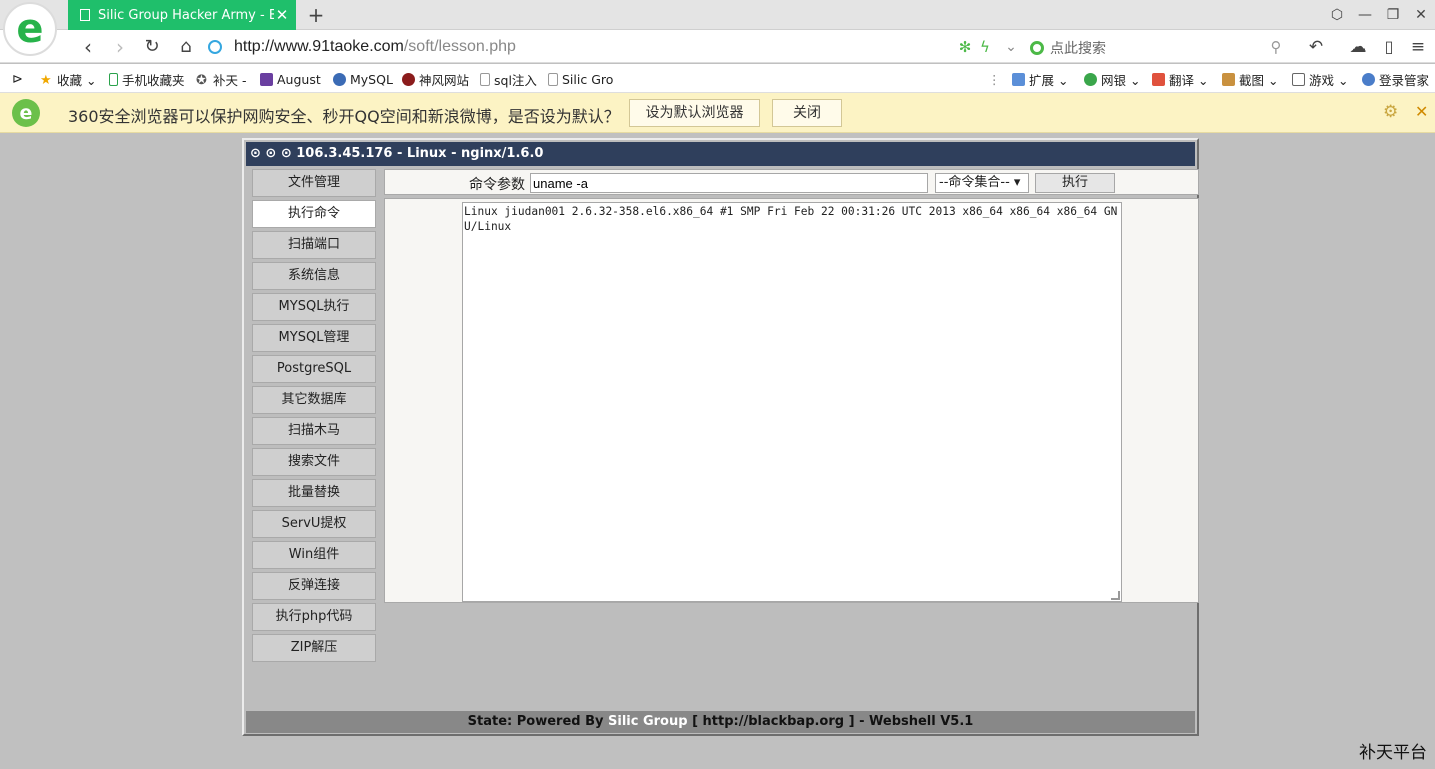 The height and width of the screenshot is (769, 1435). What do you see at coordinates (1090, 79) in the screenshot?
I see `bank-icon` at bounding box center [1090, 79].